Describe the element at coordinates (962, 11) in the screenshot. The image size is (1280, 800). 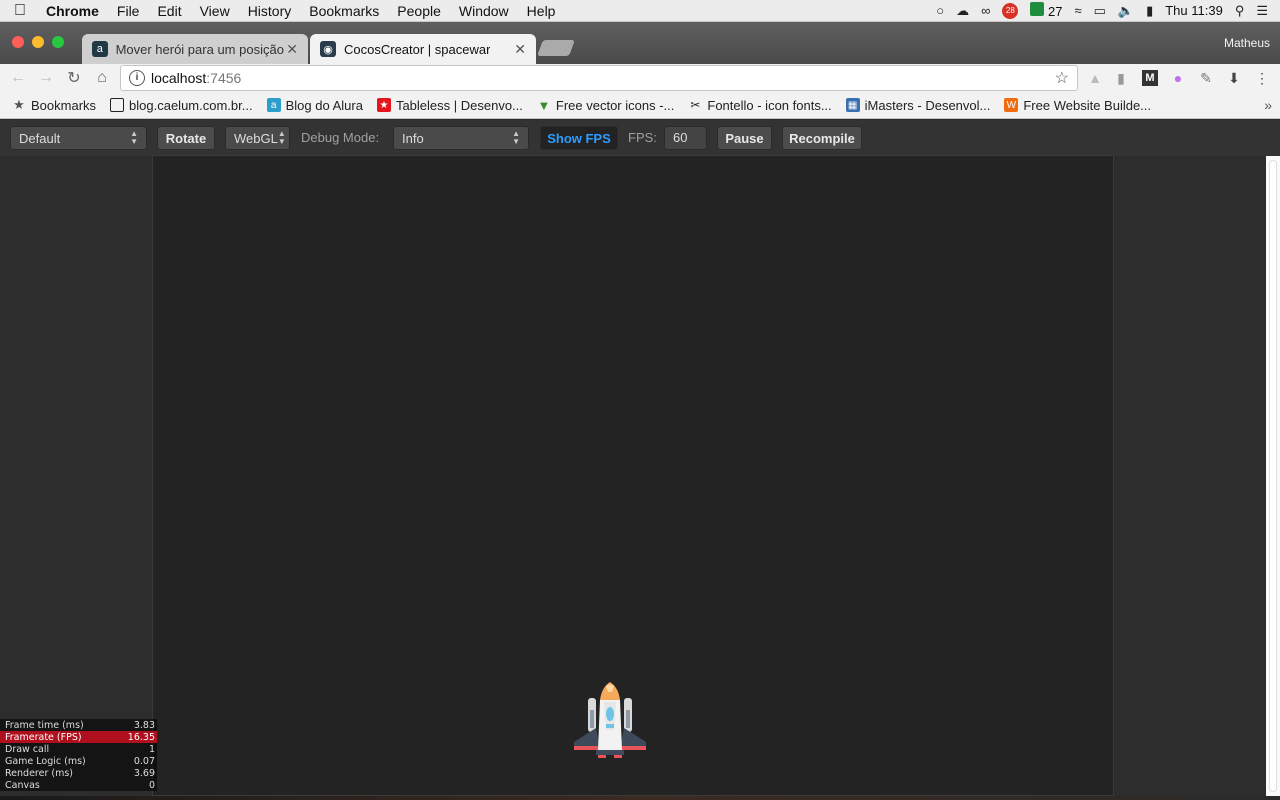
I see `cloud-upload-icon: ☁` at that location.